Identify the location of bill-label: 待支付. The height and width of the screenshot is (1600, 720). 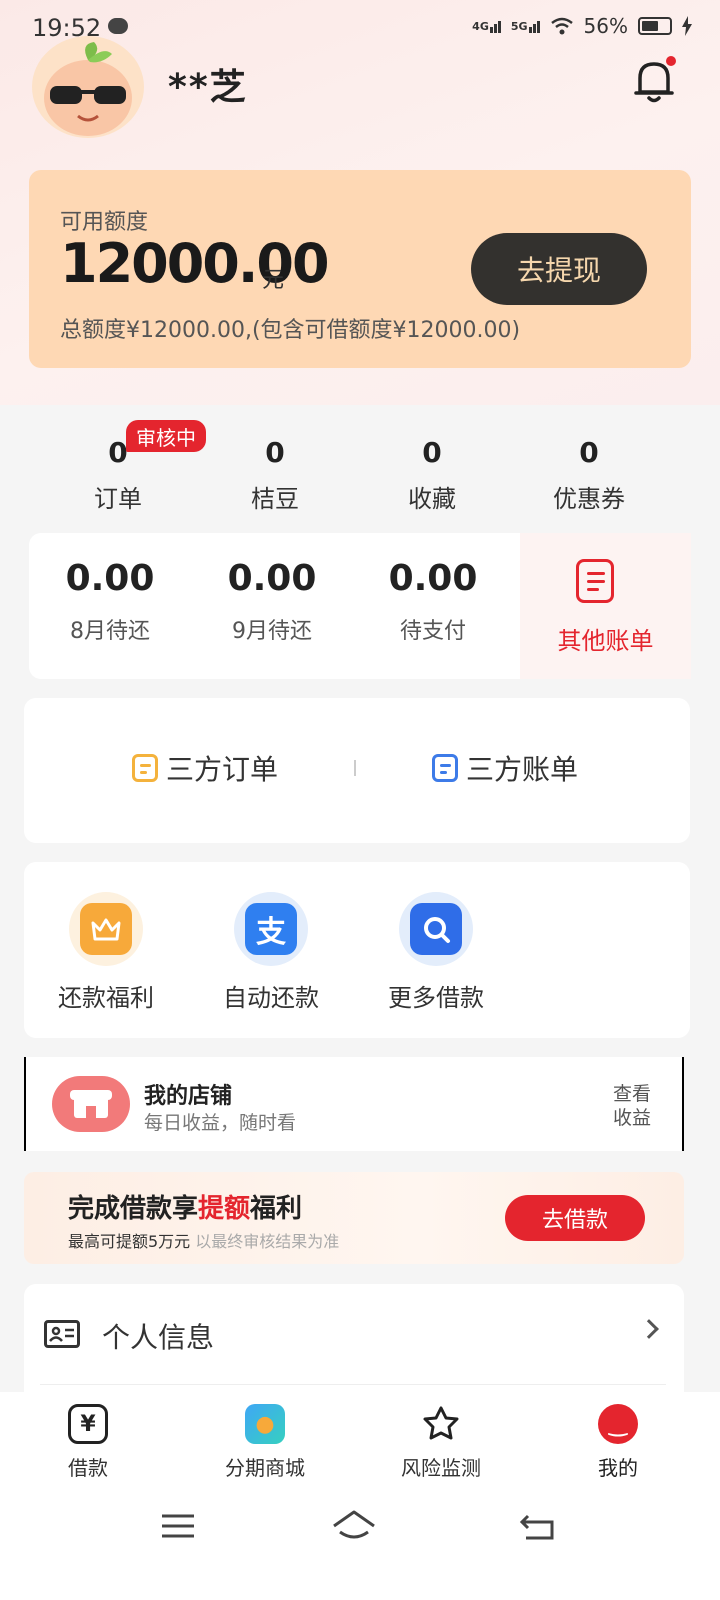
(432, 631).